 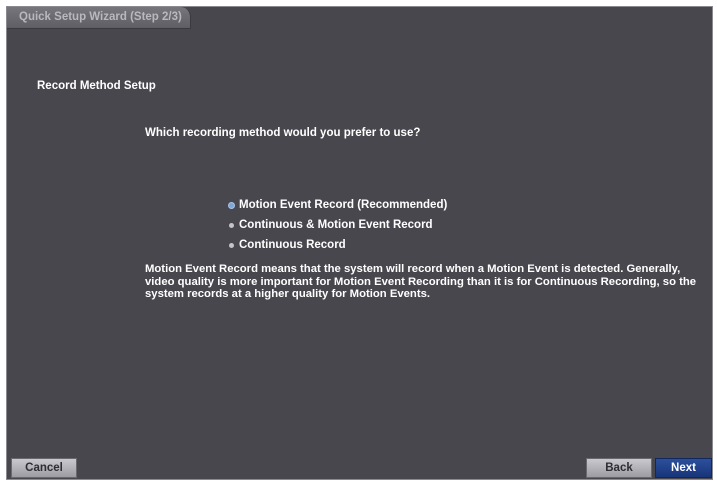 I want to click on option-label: Continuous Record, so click(x=292, y=245).